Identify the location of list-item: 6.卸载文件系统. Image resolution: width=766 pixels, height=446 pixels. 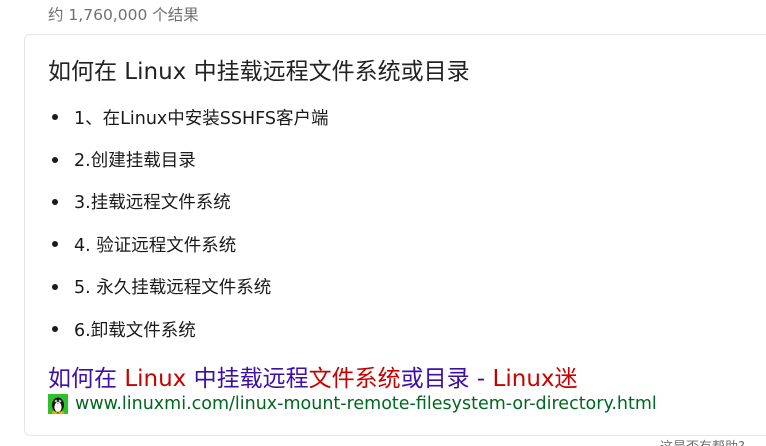
(188, 329).